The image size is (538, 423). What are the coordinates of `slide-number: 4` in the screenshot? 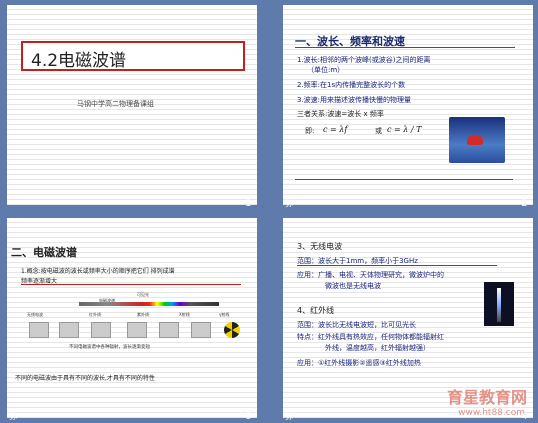 It's located at (524, 416).